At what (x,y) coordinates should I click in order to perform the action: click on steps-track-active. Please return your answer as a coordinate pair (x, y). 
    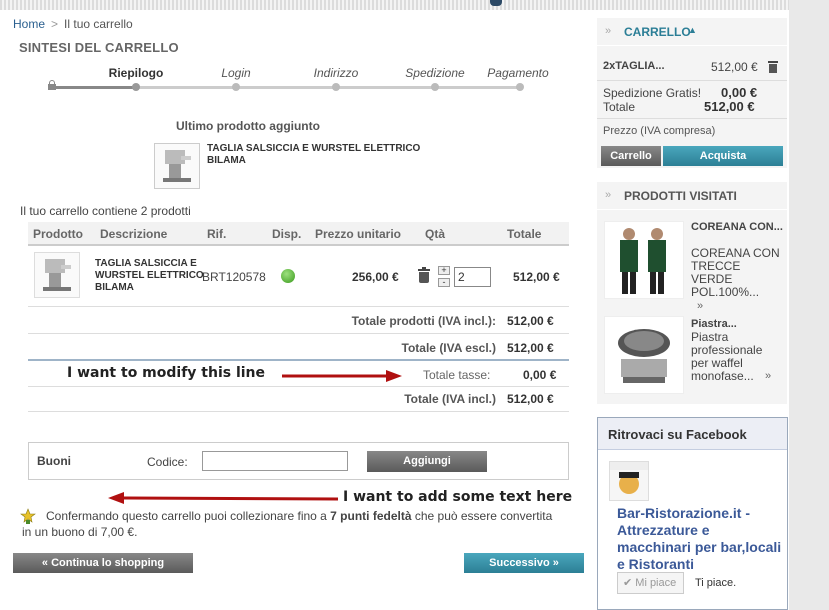
    Looking at the image, I should click on (94, 87).